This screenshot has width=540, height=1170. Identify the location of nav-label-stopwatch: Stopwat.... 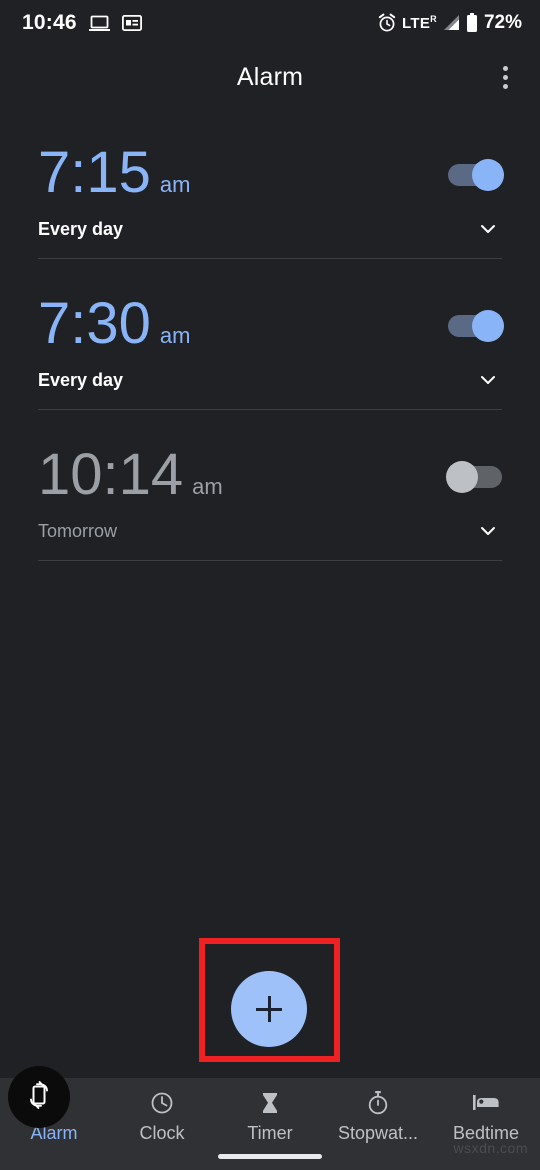
(378, 1133).